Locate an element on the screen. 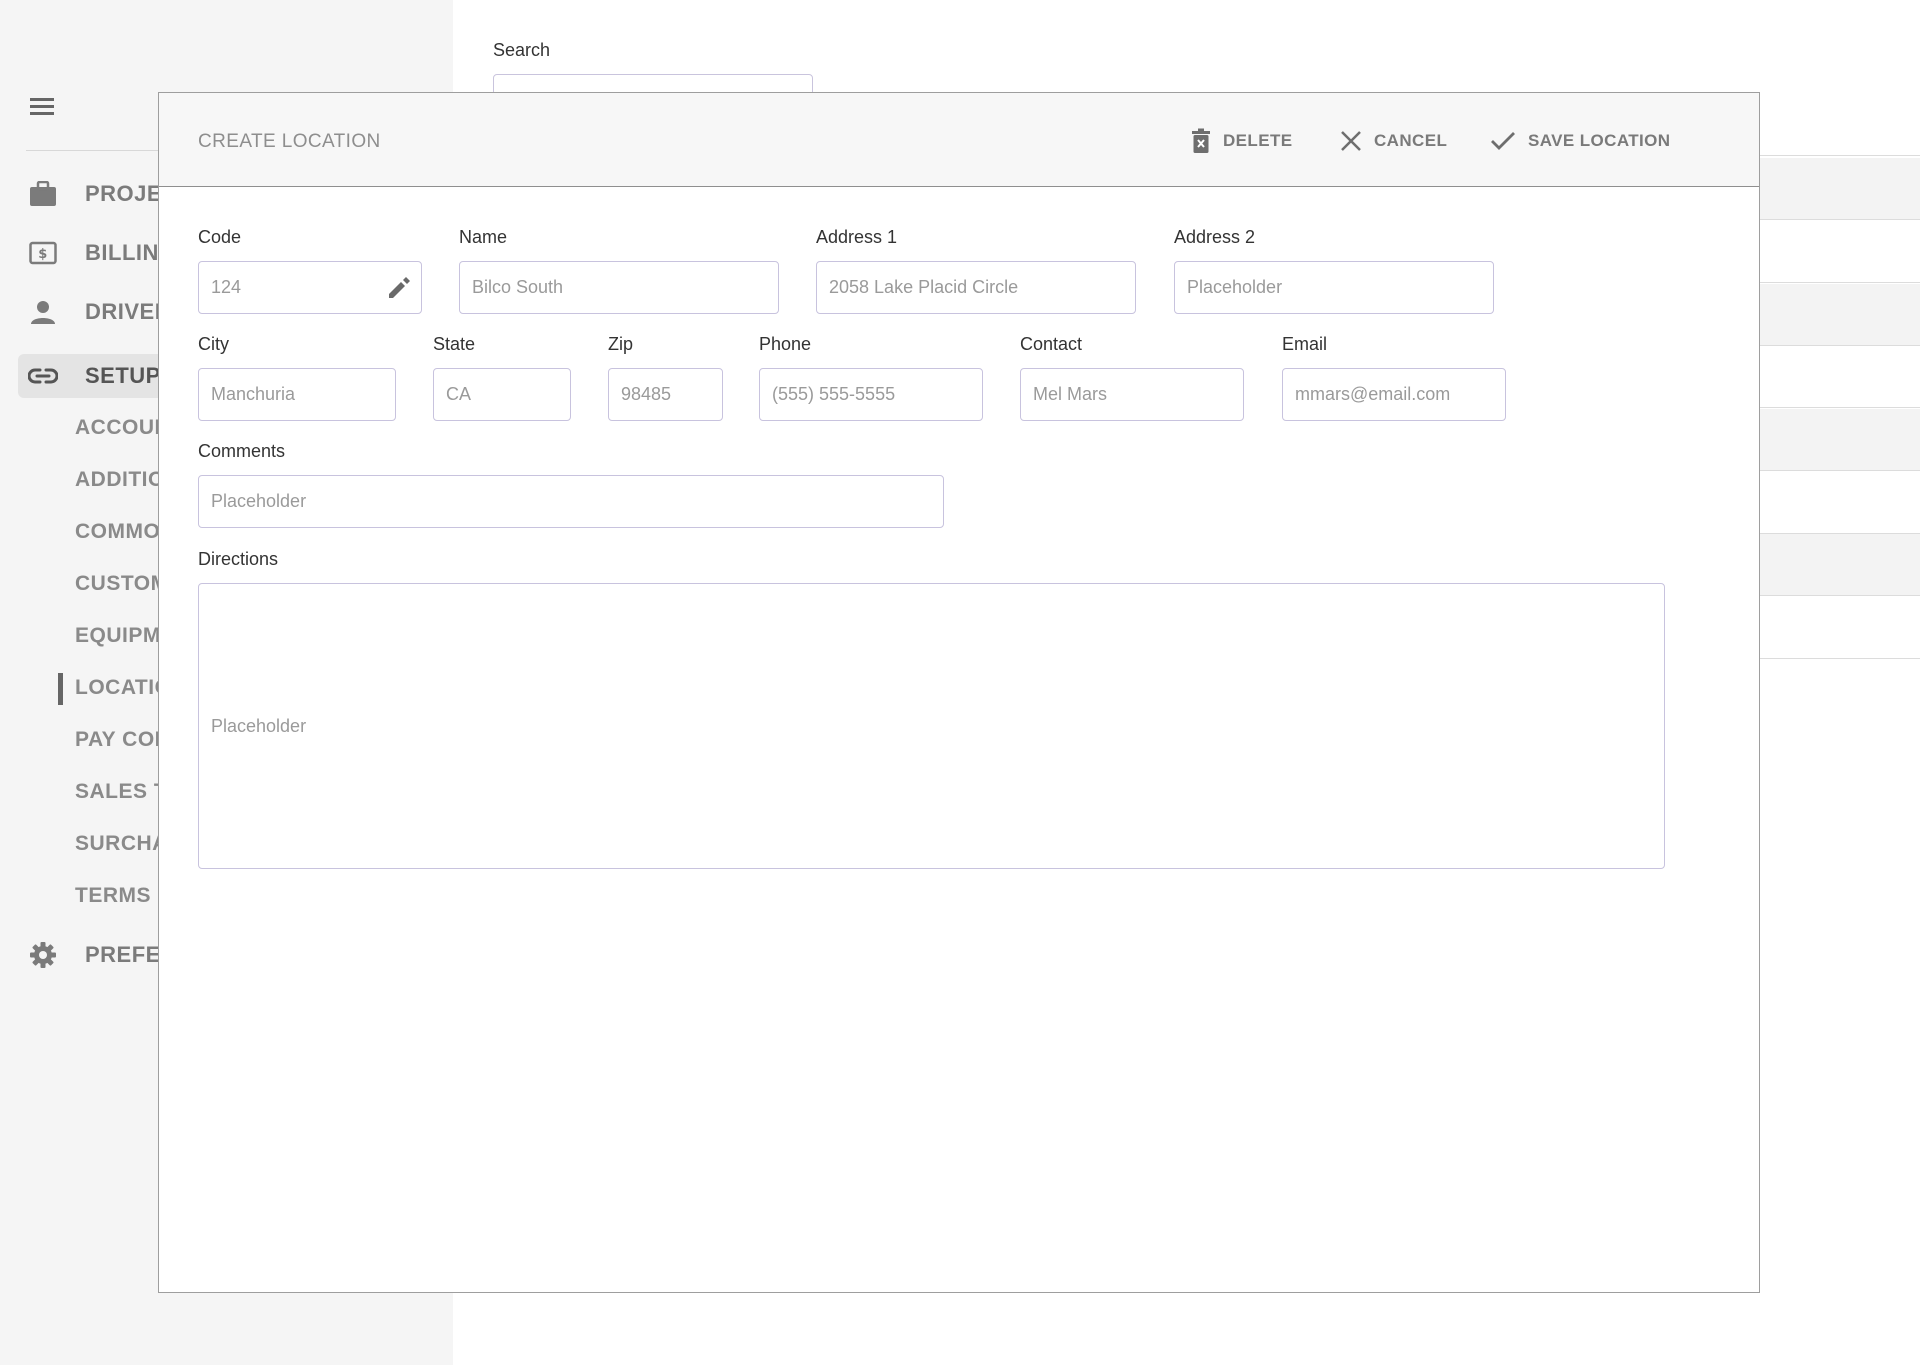 The height and width of the screenshot is (1365, 1920). address1-field: 2058 Lake Placid Circle is located at coordinates (976, 287).